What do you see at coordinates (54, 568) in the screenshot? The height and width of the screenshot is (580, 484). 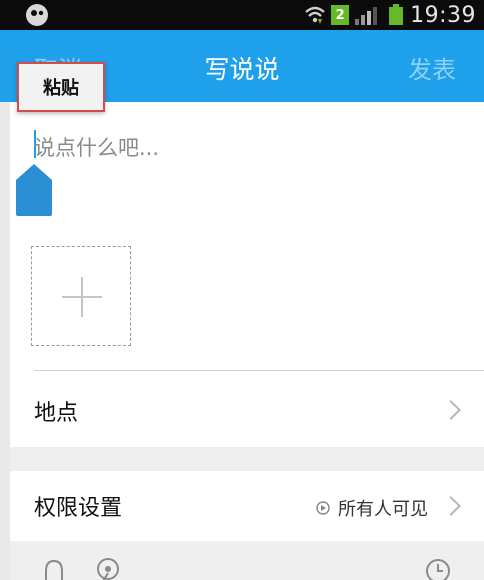 I see `contact-icon` at bounding box center [54, 568].